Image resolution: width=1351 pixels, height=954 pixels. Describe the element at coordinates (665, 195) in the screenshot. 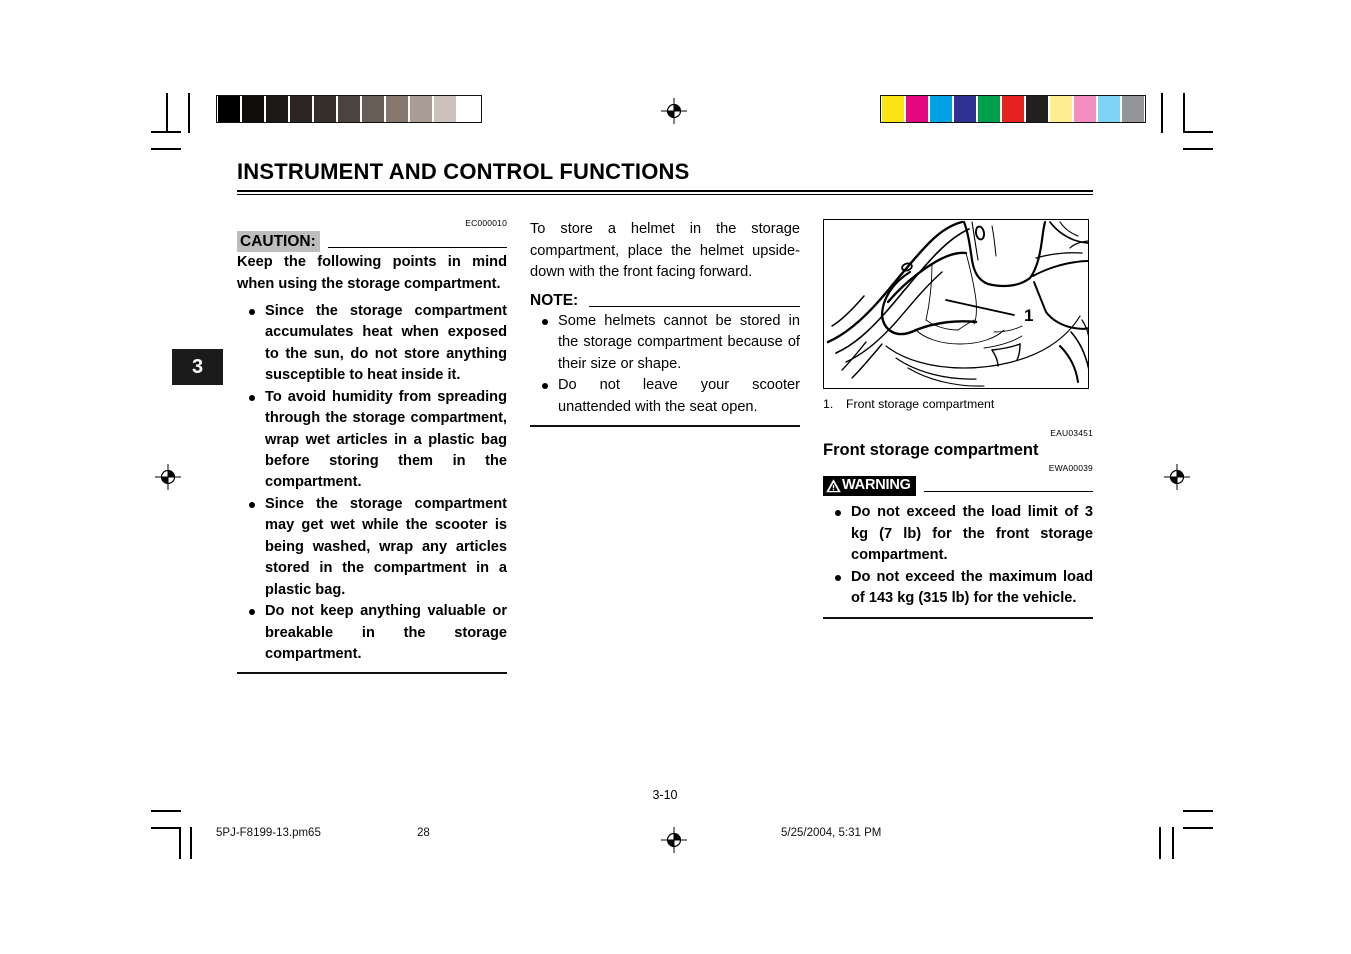

I see `title-rule-secondary` at that location.